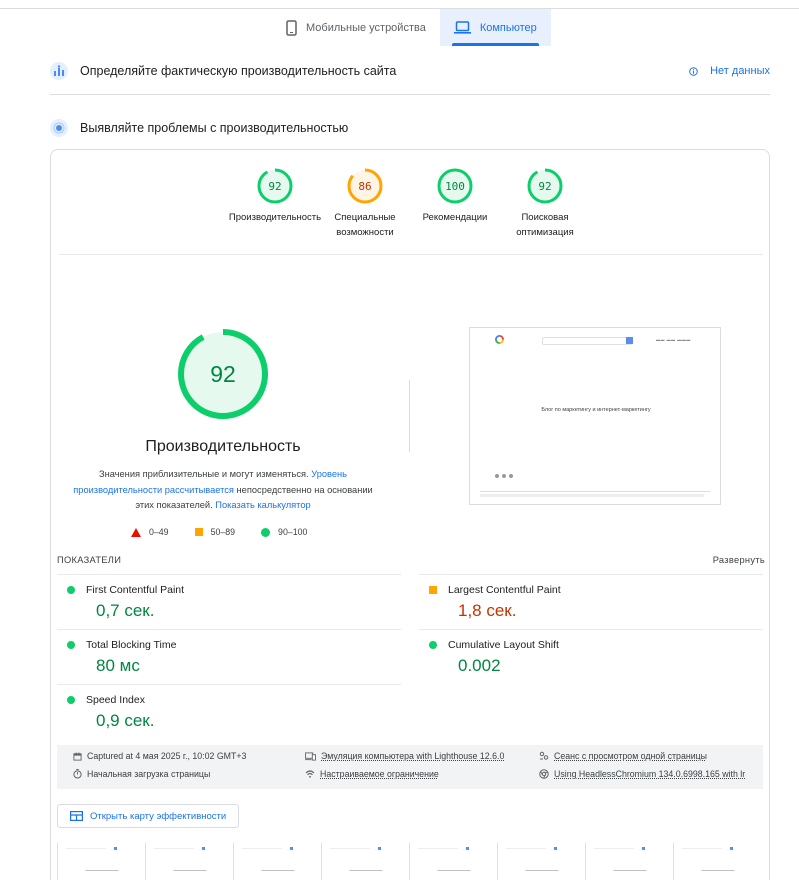  What do you see at coordinates (59, 71) in the screenshot?
I see `field-data-icon` at bounding box center [59, 71].